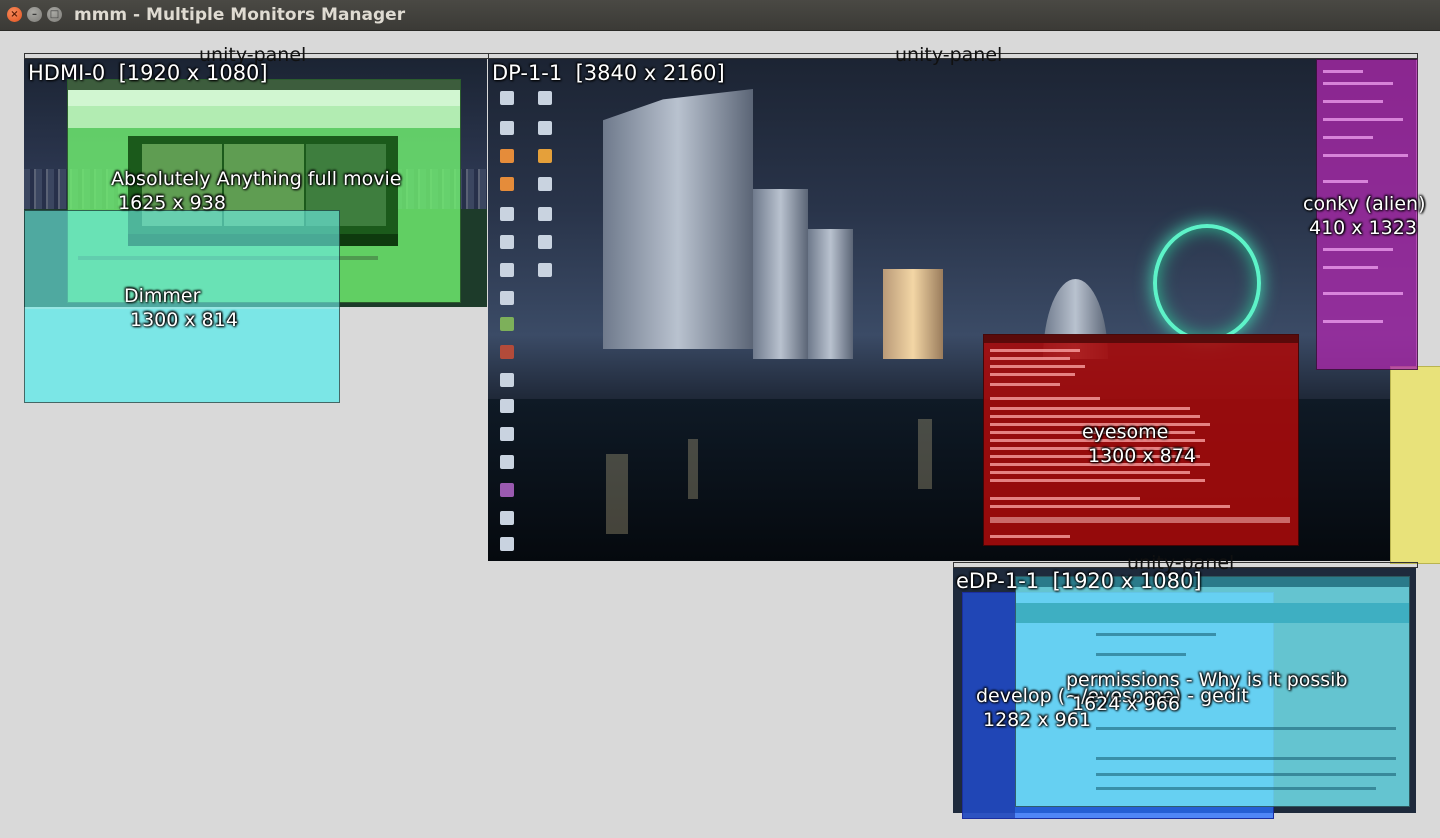 The image size is (1440, 838). Describe the element at coordinates (1364, 204) in the screenshot. I see `window-title-label: conky (alien)` at that location.